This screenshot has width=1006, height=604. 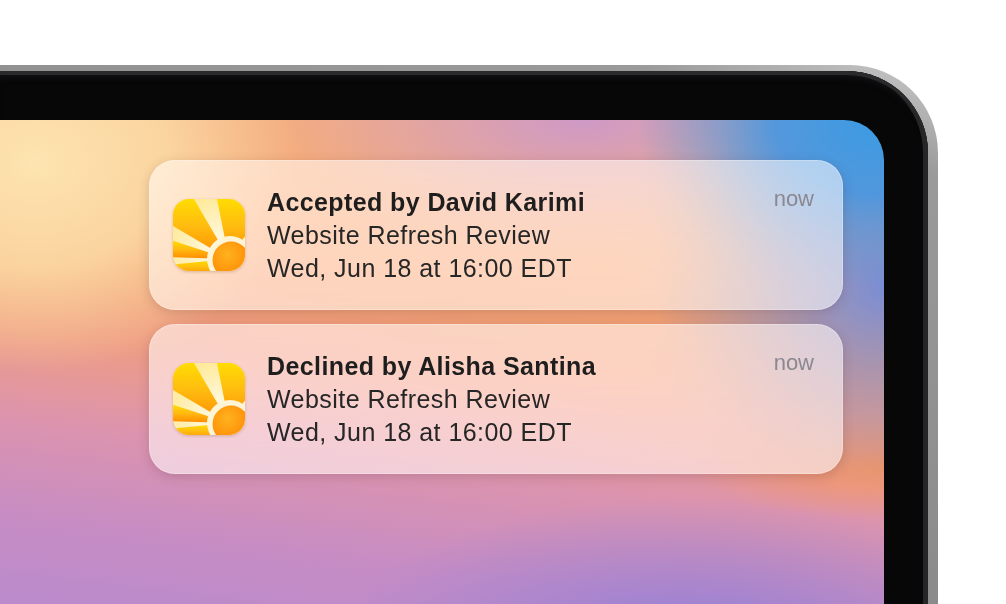 I want to click on notification-title: Accepted by David Karimi, so click(x=427, y=202).